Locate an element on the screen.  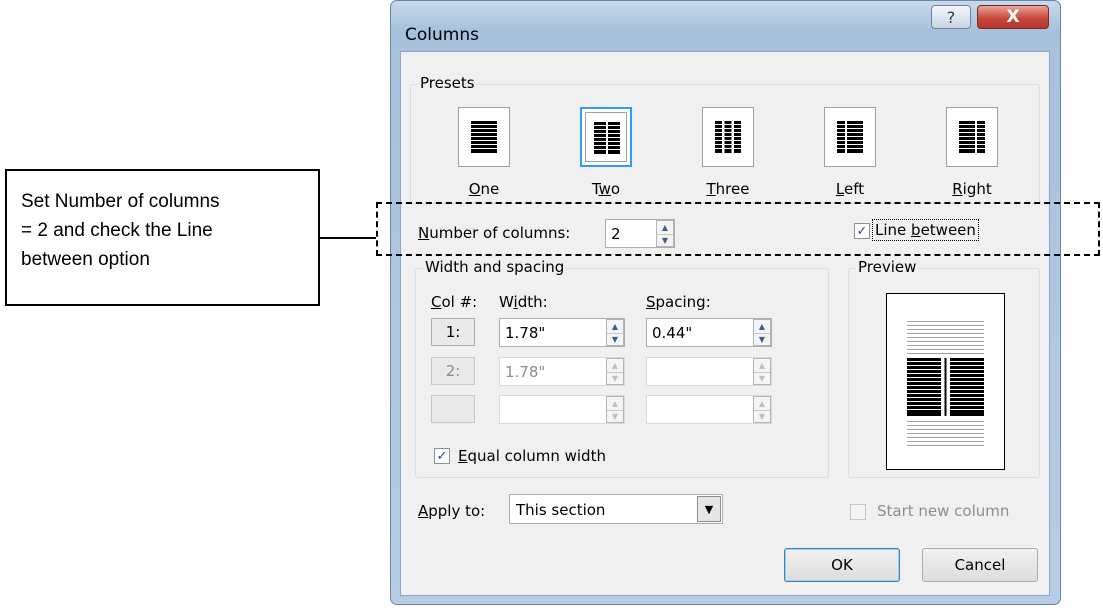
highlight-box is located at coordinates (738, 229).